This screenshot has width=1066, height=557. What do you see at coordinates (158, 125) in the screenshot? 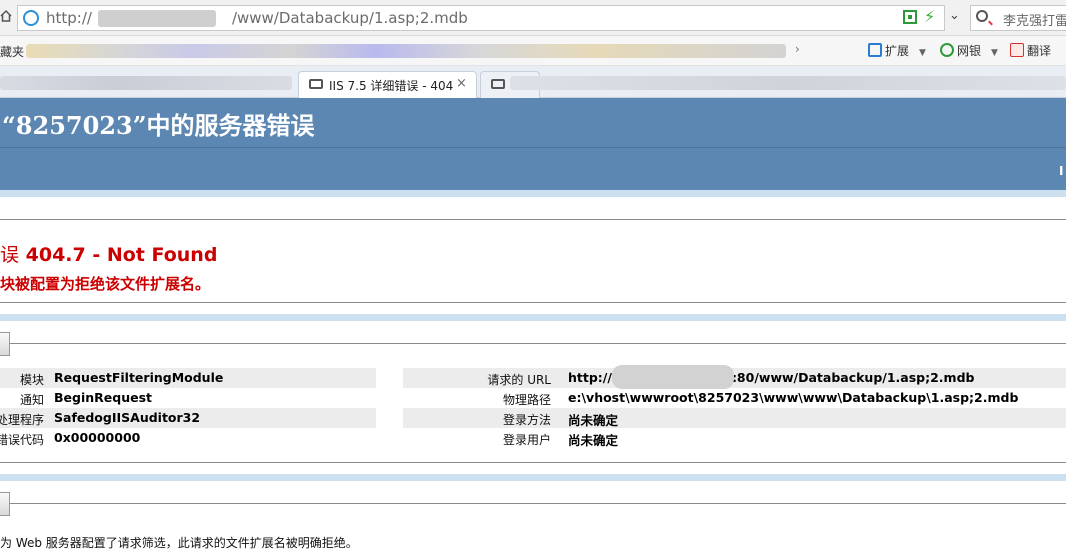
I see `page-title: “8257023”中的服务器错误` at bounding box center [158, 125].